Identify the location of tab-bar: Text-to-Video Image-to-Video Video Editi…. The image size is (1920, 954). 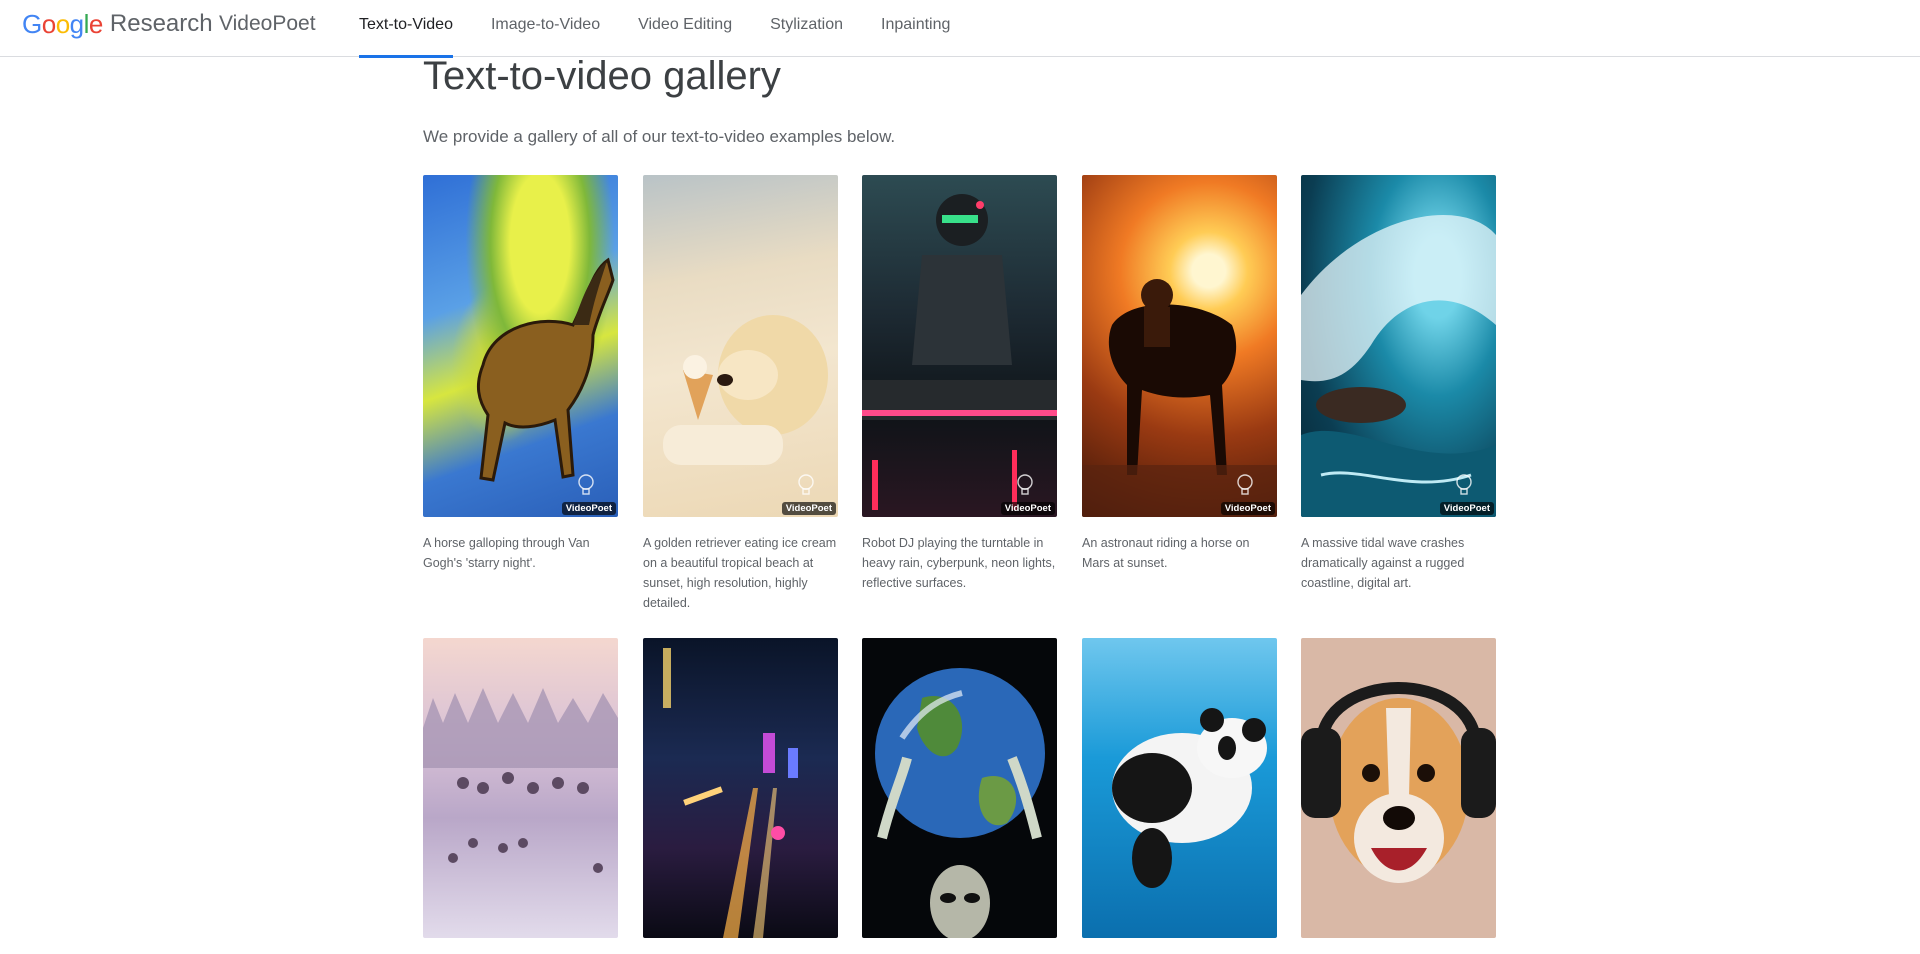
(673, 29).